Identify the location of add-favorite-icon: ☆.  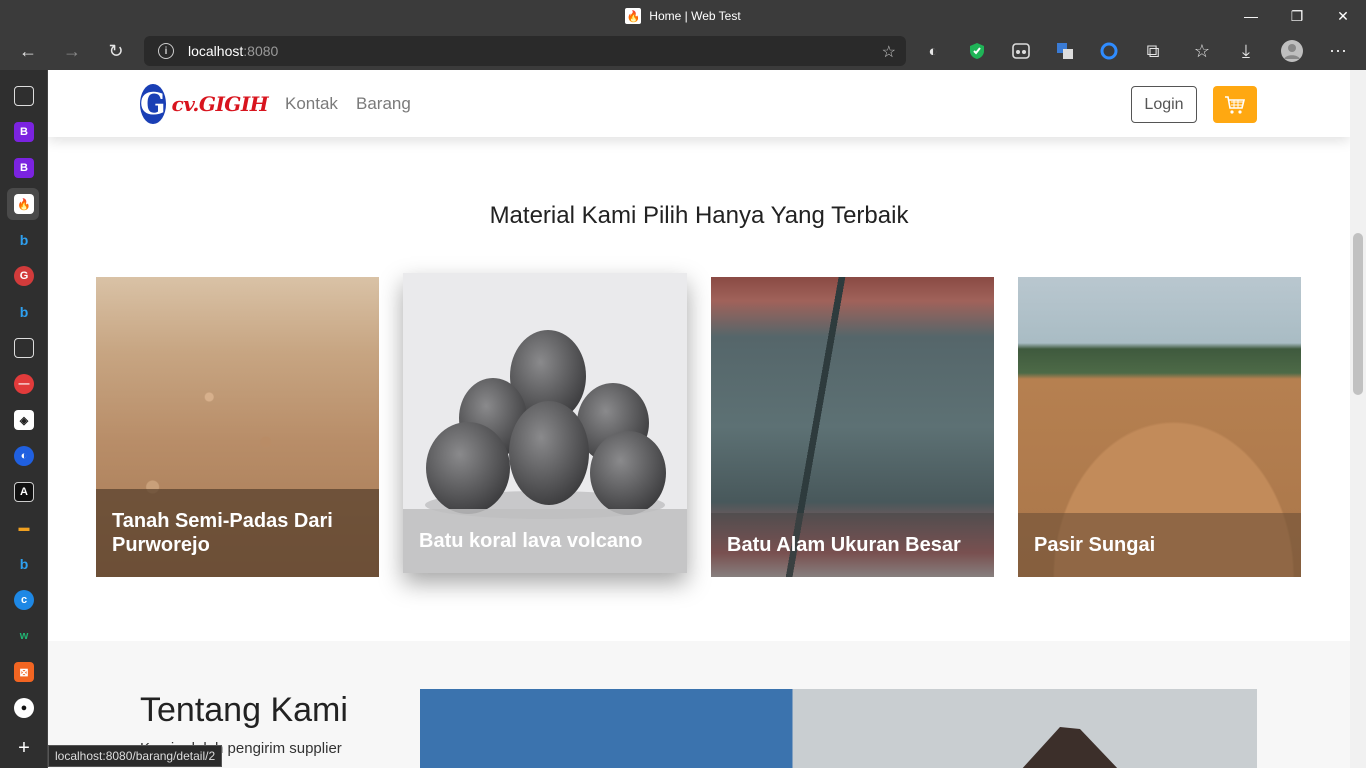
(889, 52).